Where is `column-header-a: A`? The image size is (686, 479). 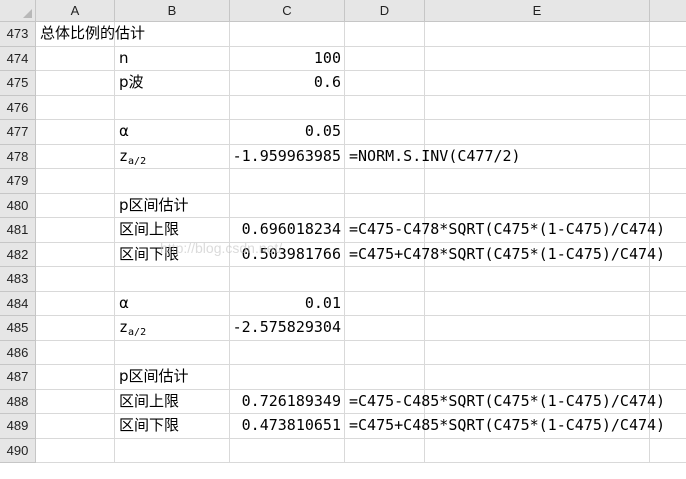
column-header-a: A is located at coordinates (75, 11).